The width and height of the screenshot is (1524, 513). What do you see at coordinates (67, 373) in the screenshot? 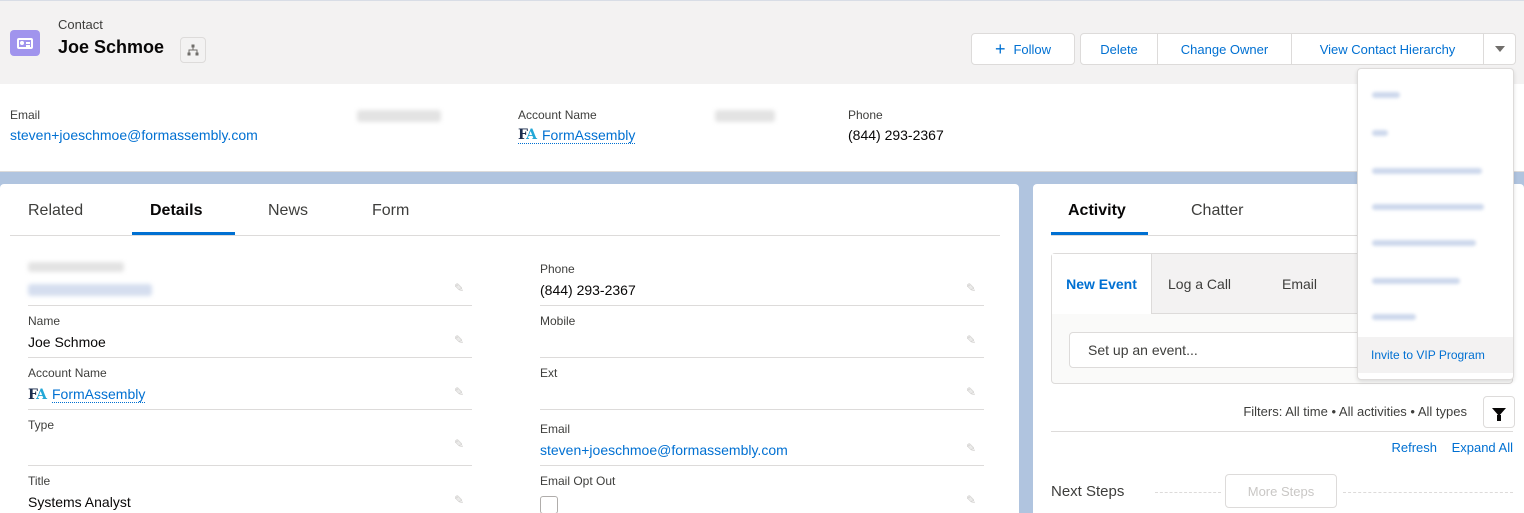
I see `field-label: Account Name` at bounding box center [67, 373].